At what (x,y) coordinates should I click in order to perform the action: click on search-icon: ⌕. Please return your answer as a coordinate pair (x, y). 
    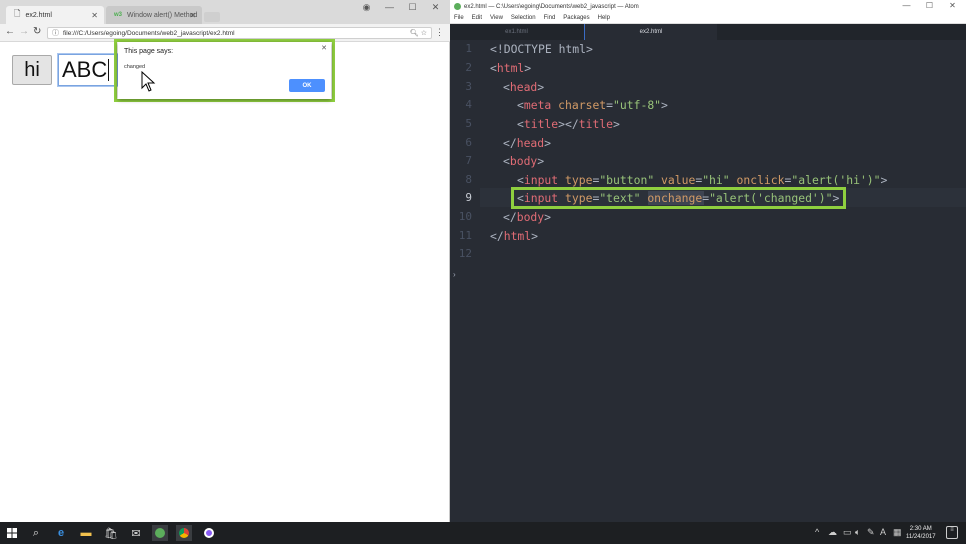
    Looking at the image, I should click on (36, 533).